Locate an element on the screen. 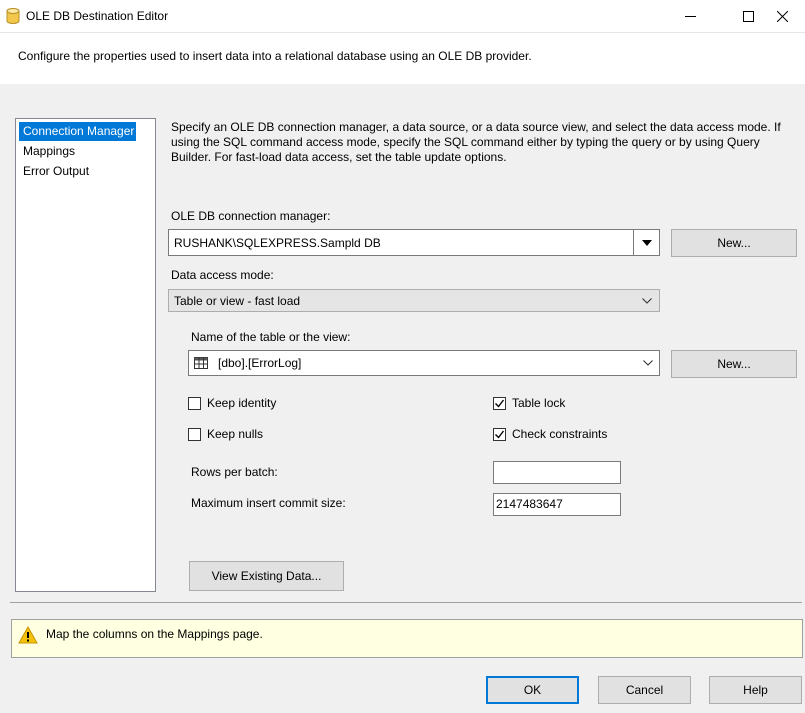  separator is located at coordinates (406, 602).